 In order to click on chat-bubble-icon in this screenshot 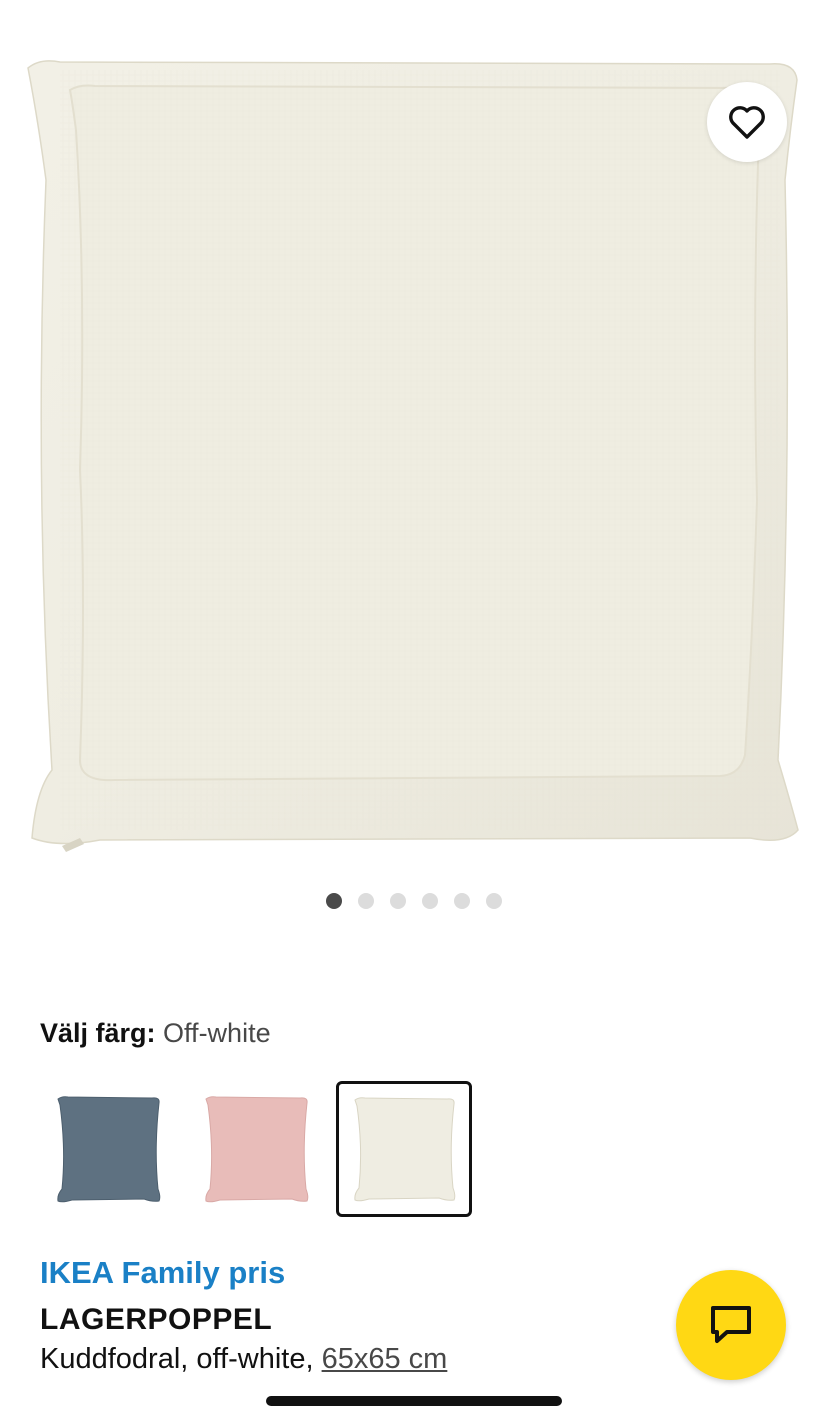, I will do `click(731, 1324)`.